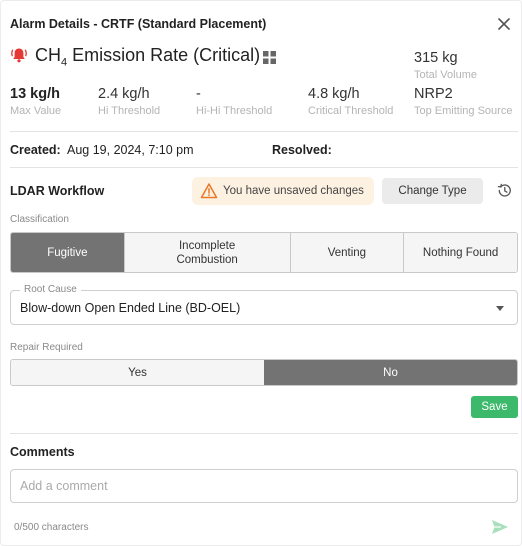 This screenshot has height=546, width=522. Describe the element at coordinates (35, 150) in the screenshot. I see `created-label: Created:` at that location.